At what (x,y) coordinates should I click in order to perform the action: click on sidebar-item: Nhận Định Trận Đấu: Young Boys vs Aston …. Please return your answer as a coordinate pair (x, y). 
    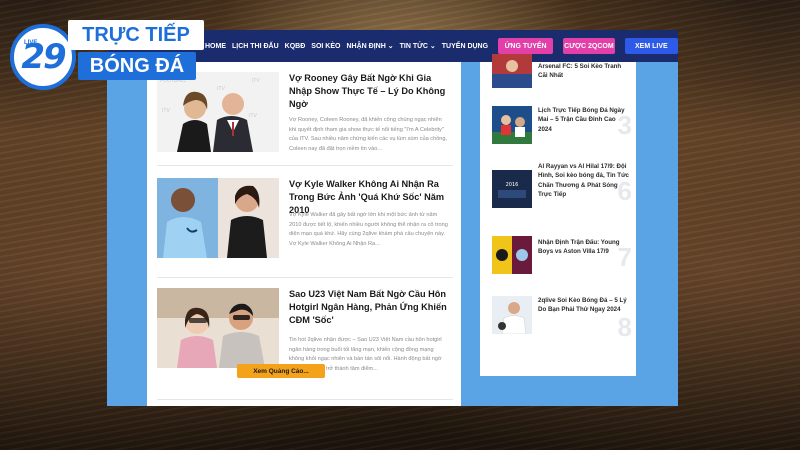
    Looking at the image, I should click on (562, 259).